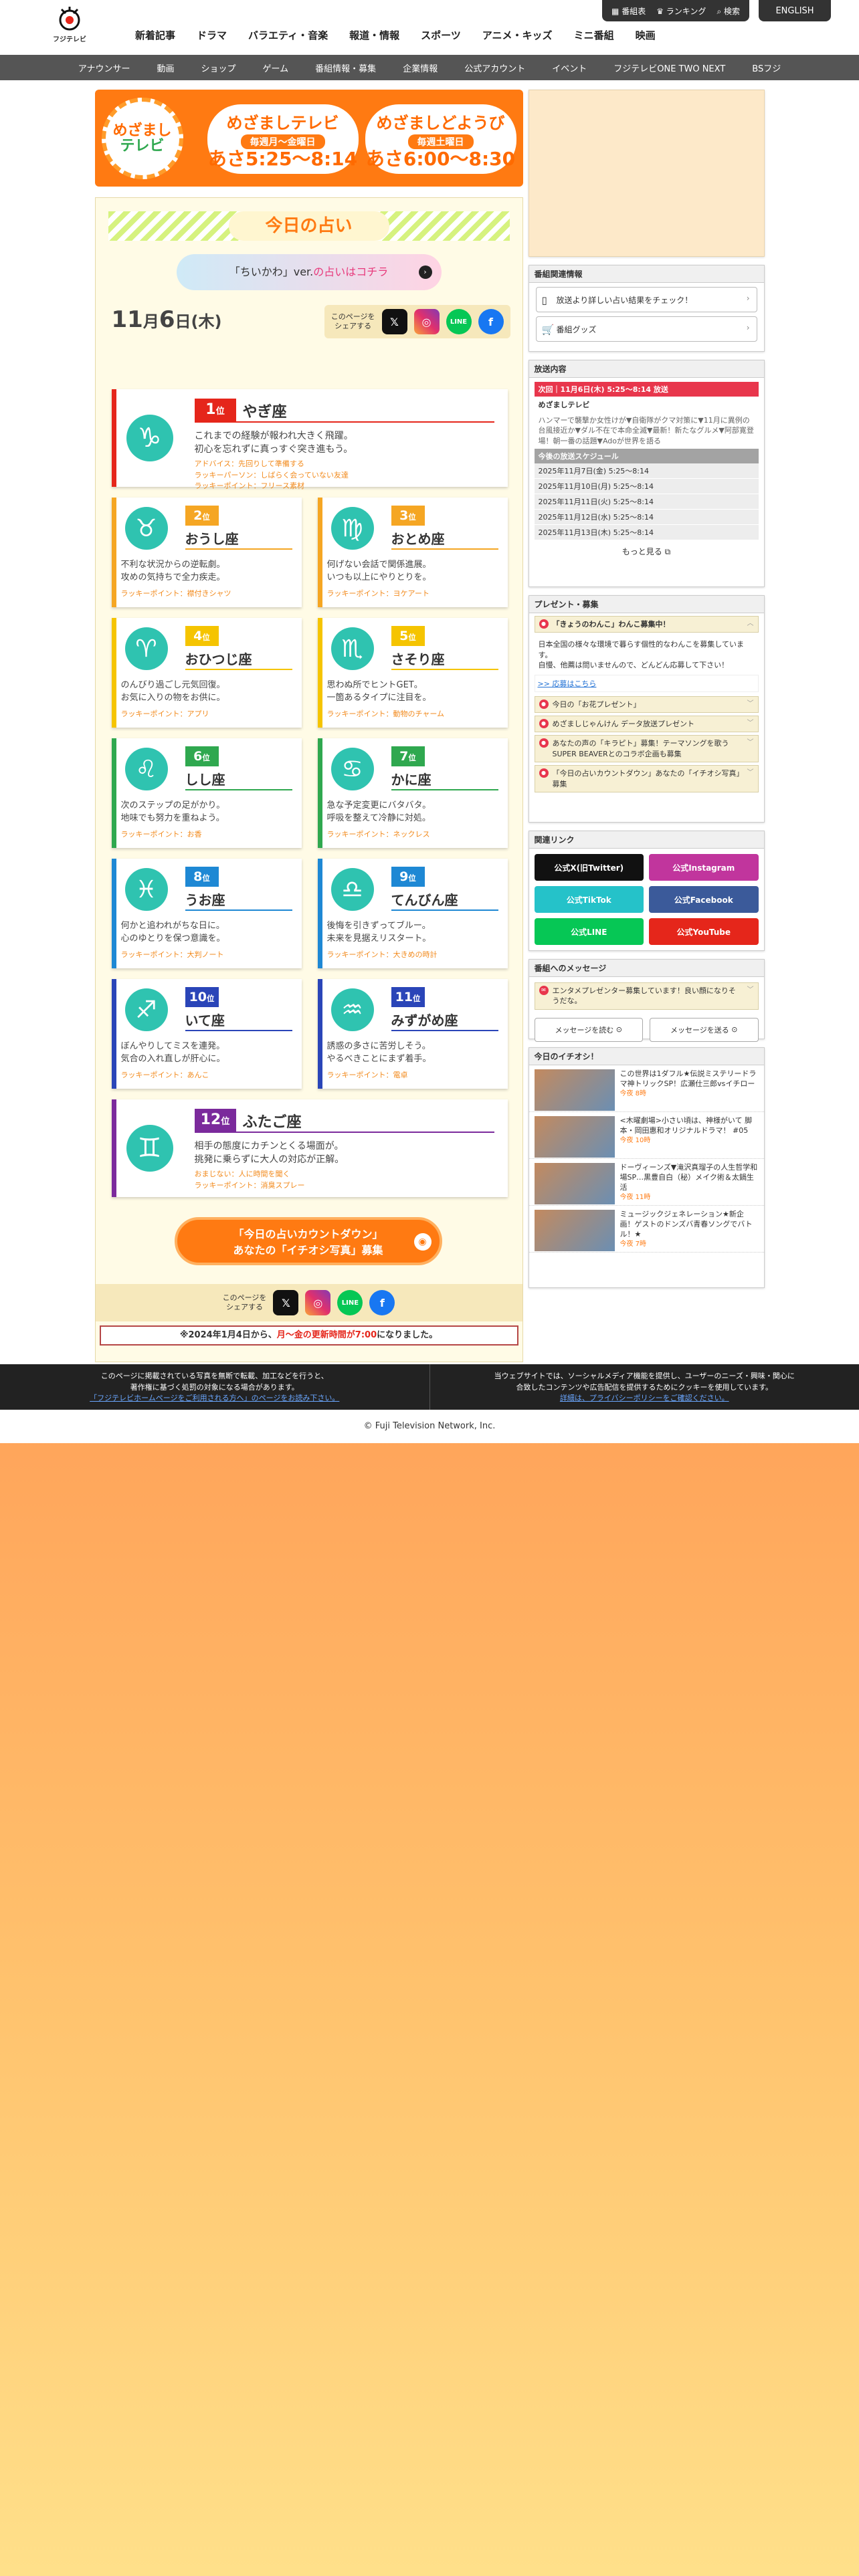 The height and width of the screenshot is (2576, 859). I want to click on footer-link: 「フジテレビホームページをご利用される方へ」のページをお読み下さい。, so click(215, 1398).